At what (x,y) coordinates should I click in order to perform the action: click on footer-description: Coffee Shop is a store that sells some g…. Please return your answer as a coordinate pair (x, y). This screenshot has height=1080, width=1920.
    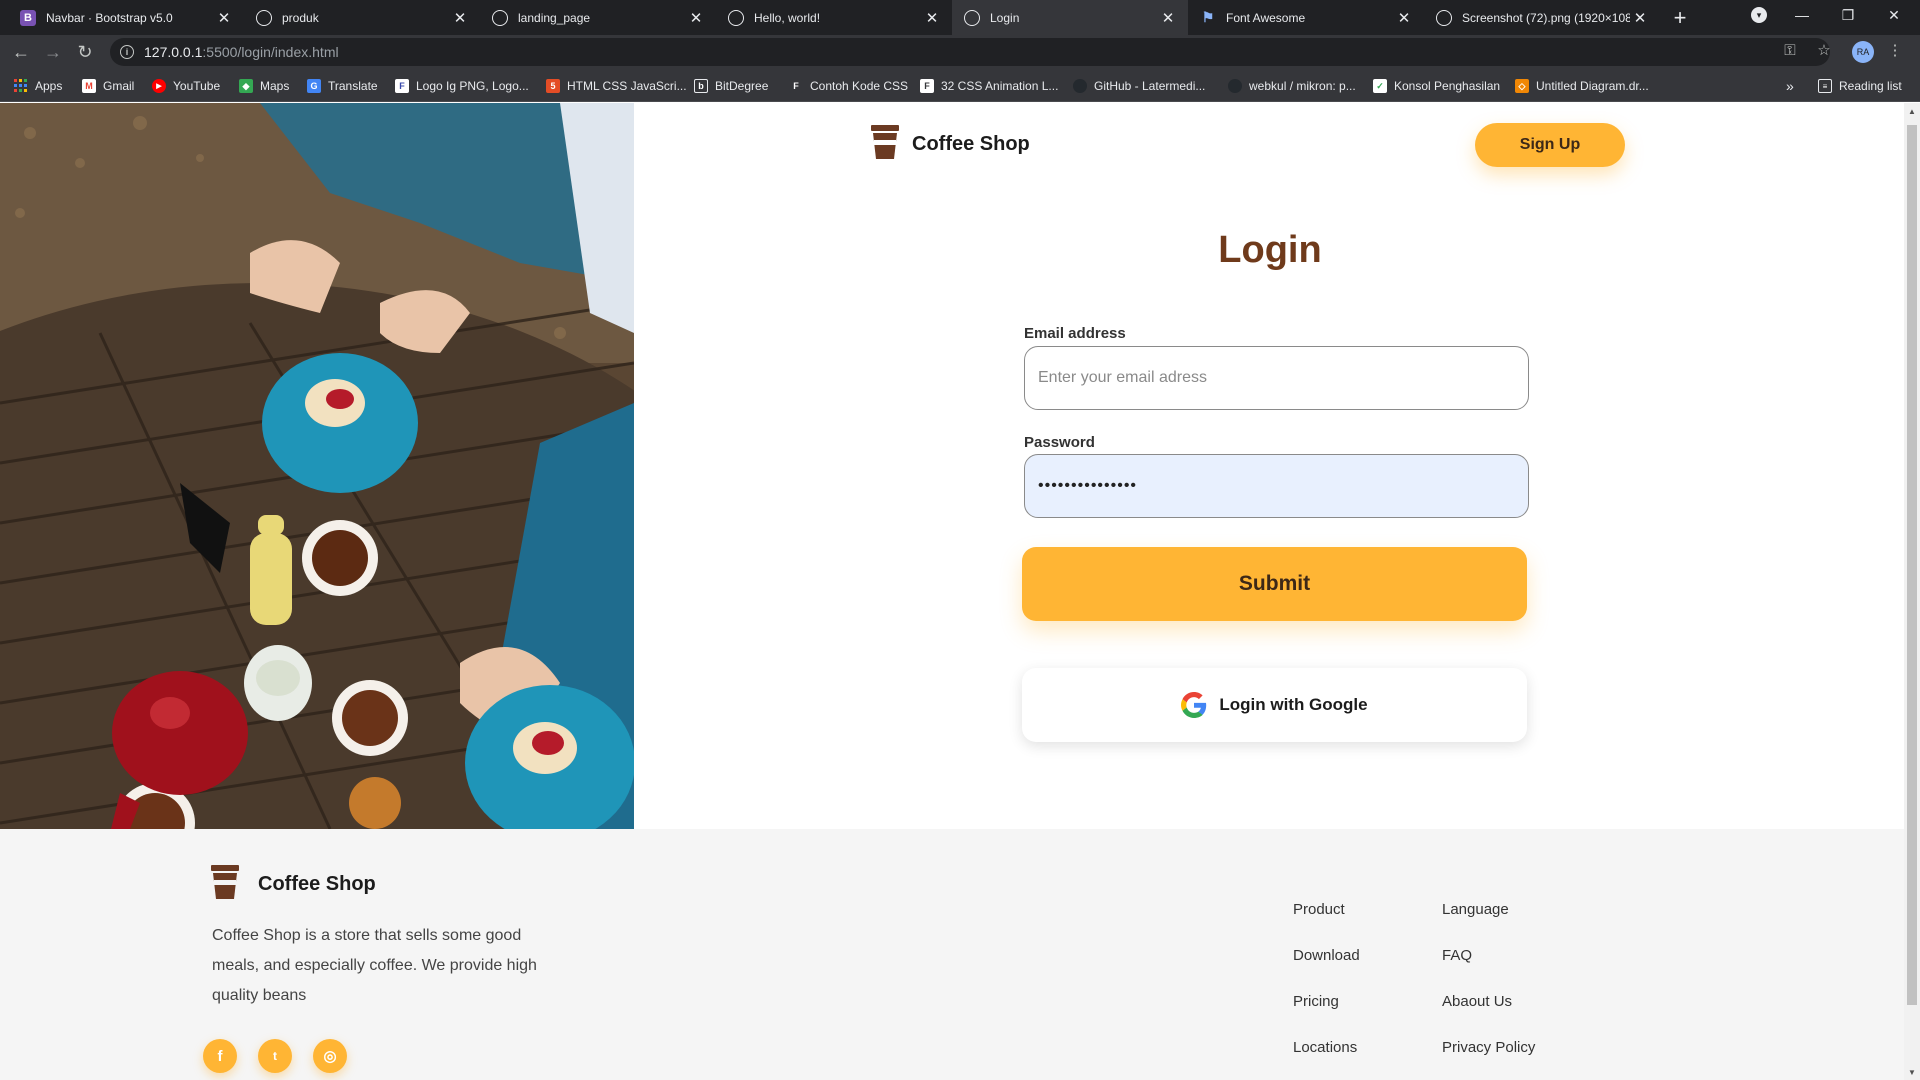
    Looking at the image, I should click on (374, 965).